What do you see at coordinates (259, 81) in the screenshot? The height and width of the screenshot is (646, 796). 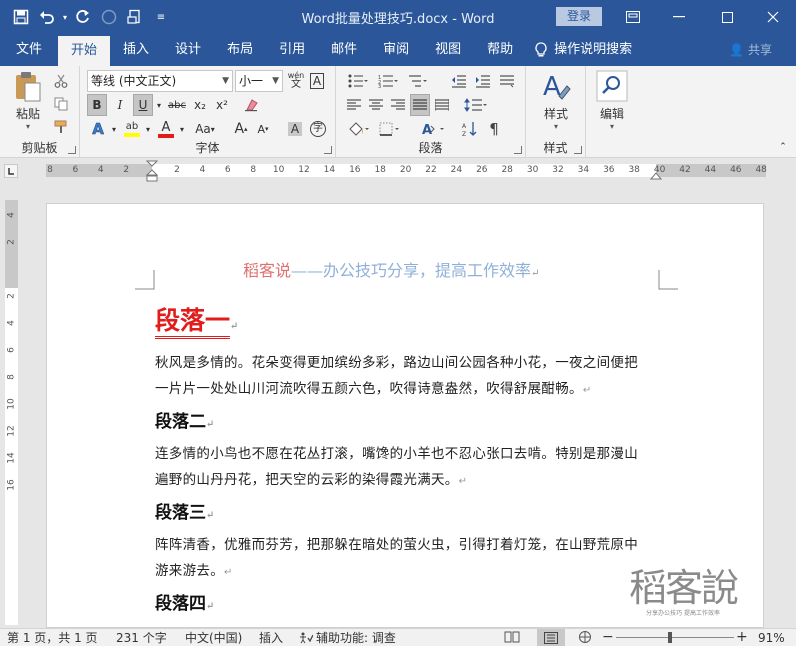 I see `font-size-combo: 小一 ▼` at bounding box center [259, 81].